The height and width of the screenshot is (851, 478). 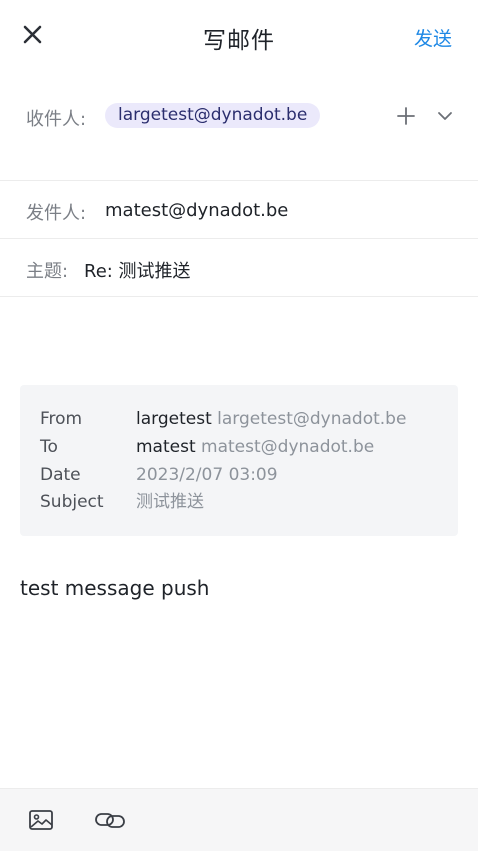 What do you see at coordinates (174, 419) in the screenshot?
I see `quoted-from-name: largetest` at bounding box center [174, 419].